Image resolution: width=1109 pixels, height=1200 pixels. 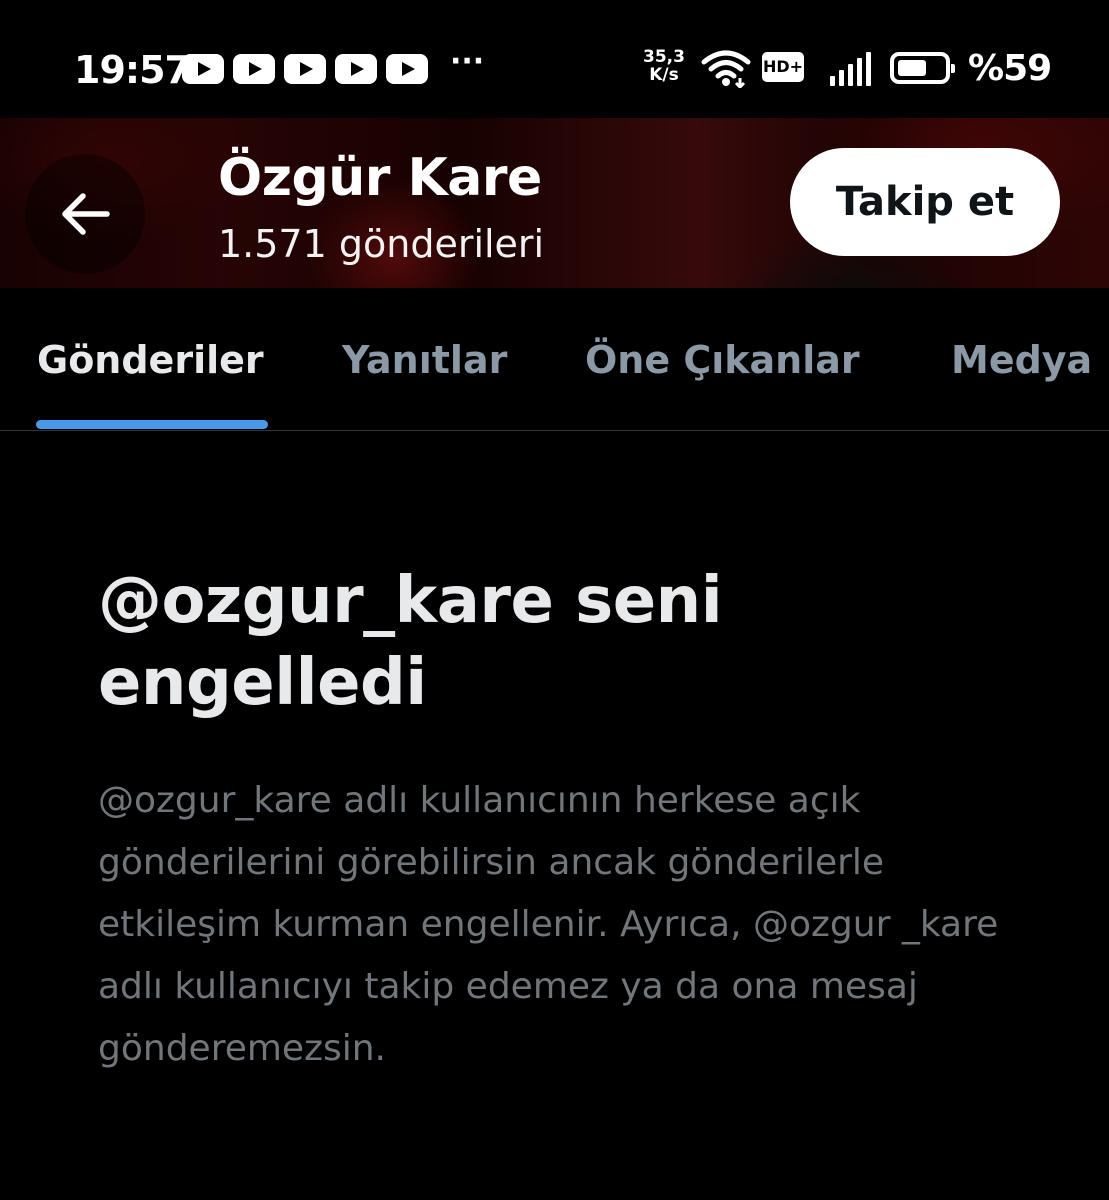 I want to click on back-button, so click(x=85, y=214).